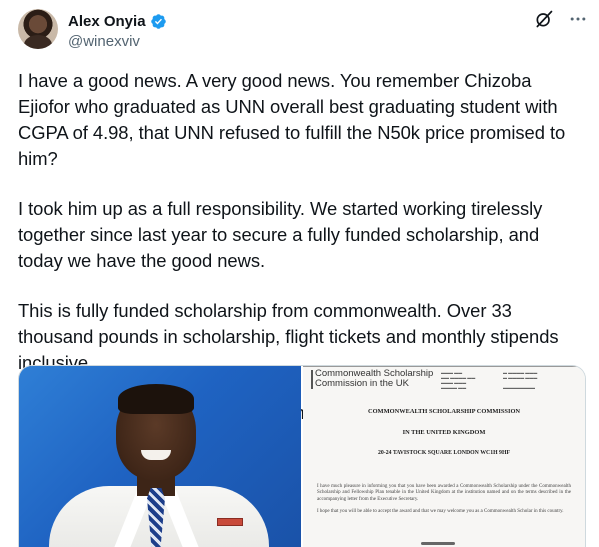 Image resolution: width=599 pixels, height=547 pixels. What do you see at coordinates (520, 380) in the screenshot?
I see `doc-contact-block: ▬ ▬▬▬▬ ▬▬▬ ▬ ▬▬▬▬ ▬▬▬ ▬▬▬▬▬▬▬▬` at bounding box center [520, 380].